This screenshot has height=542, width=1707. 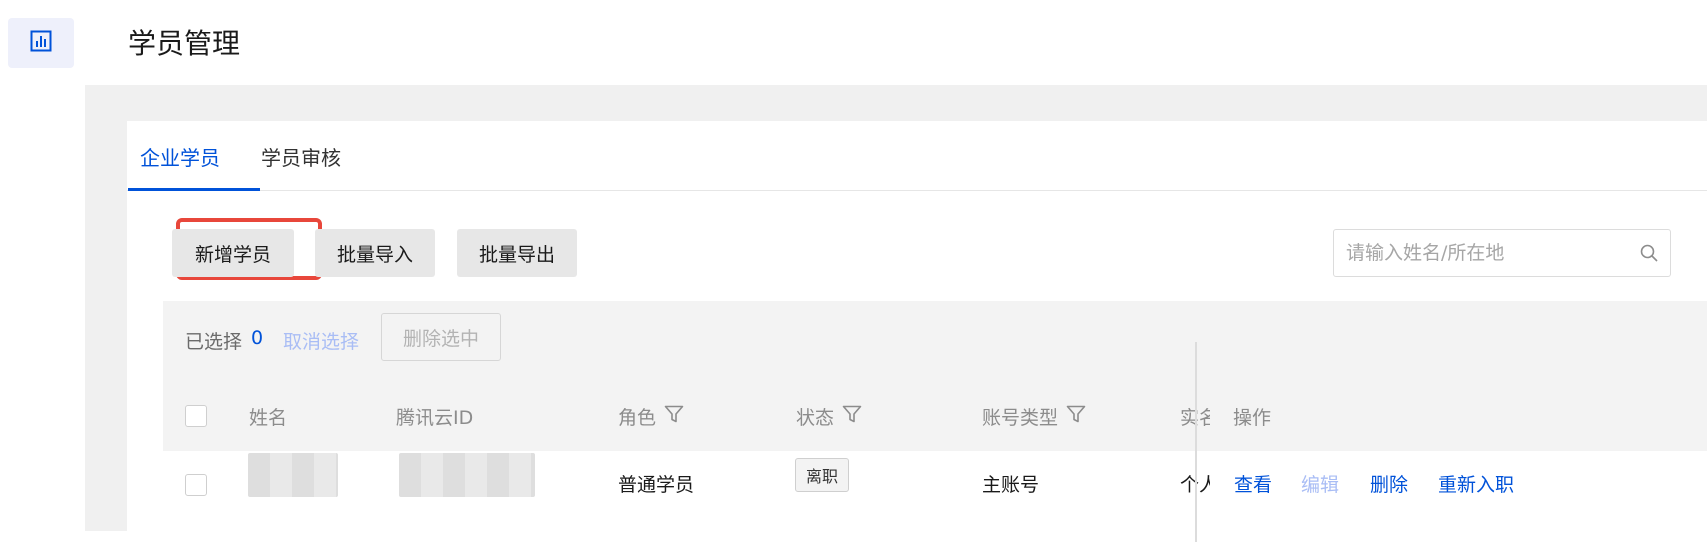 What do you see at coordinates (1320, 483) in the screenshot?
I see `edit-link: 编辑` at bounding box center [1320, 483].